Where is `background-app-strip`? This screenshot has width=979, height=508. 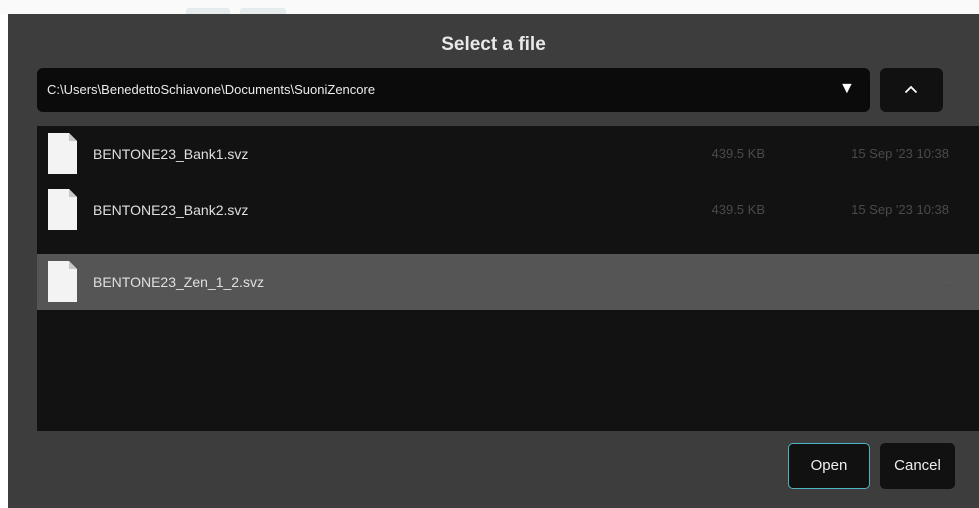
background-app-strip is located at coordinates (489, 7).